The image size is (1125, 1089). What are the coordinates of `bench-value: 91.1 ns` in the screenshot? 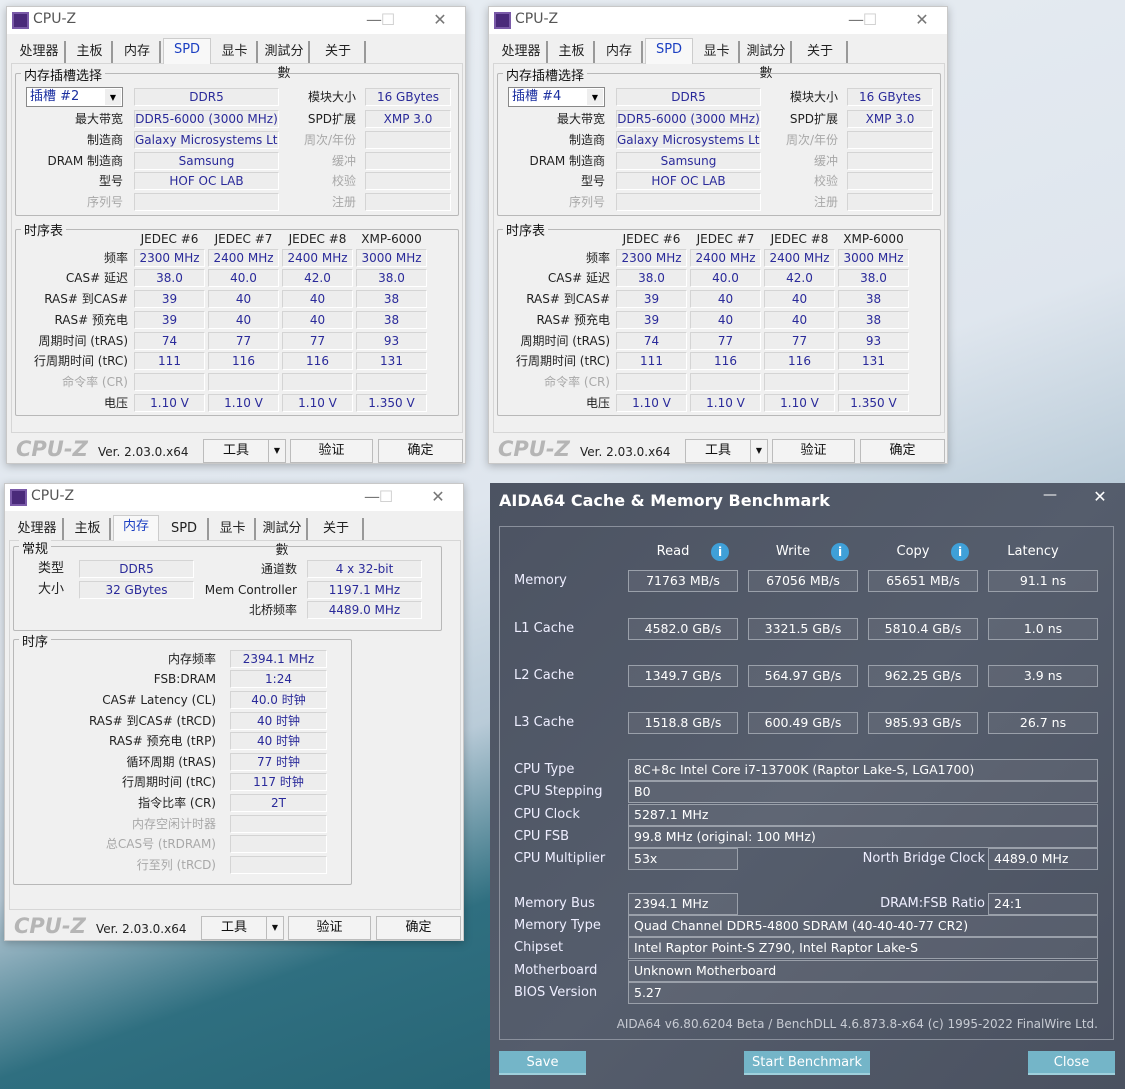 It's located at (1043, 581).